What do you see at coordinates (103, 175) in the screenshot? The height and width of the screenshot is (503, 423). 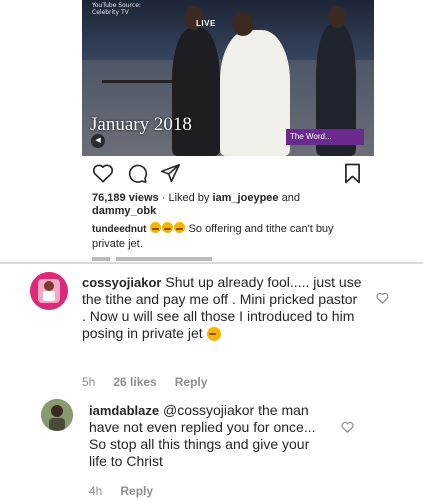 I see `heart-icon` at bounding box center [103, 175].